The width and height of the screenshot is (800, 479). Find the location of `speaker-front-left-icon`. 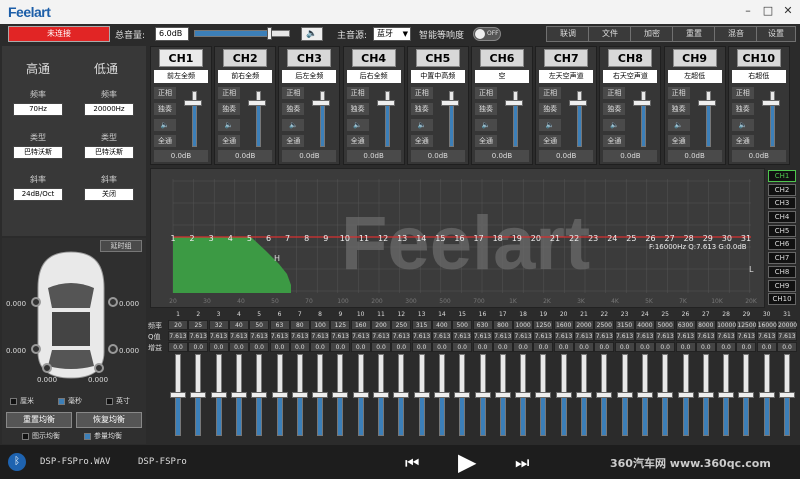

speaker-front-left-icon is located at coordinates (36, 302).